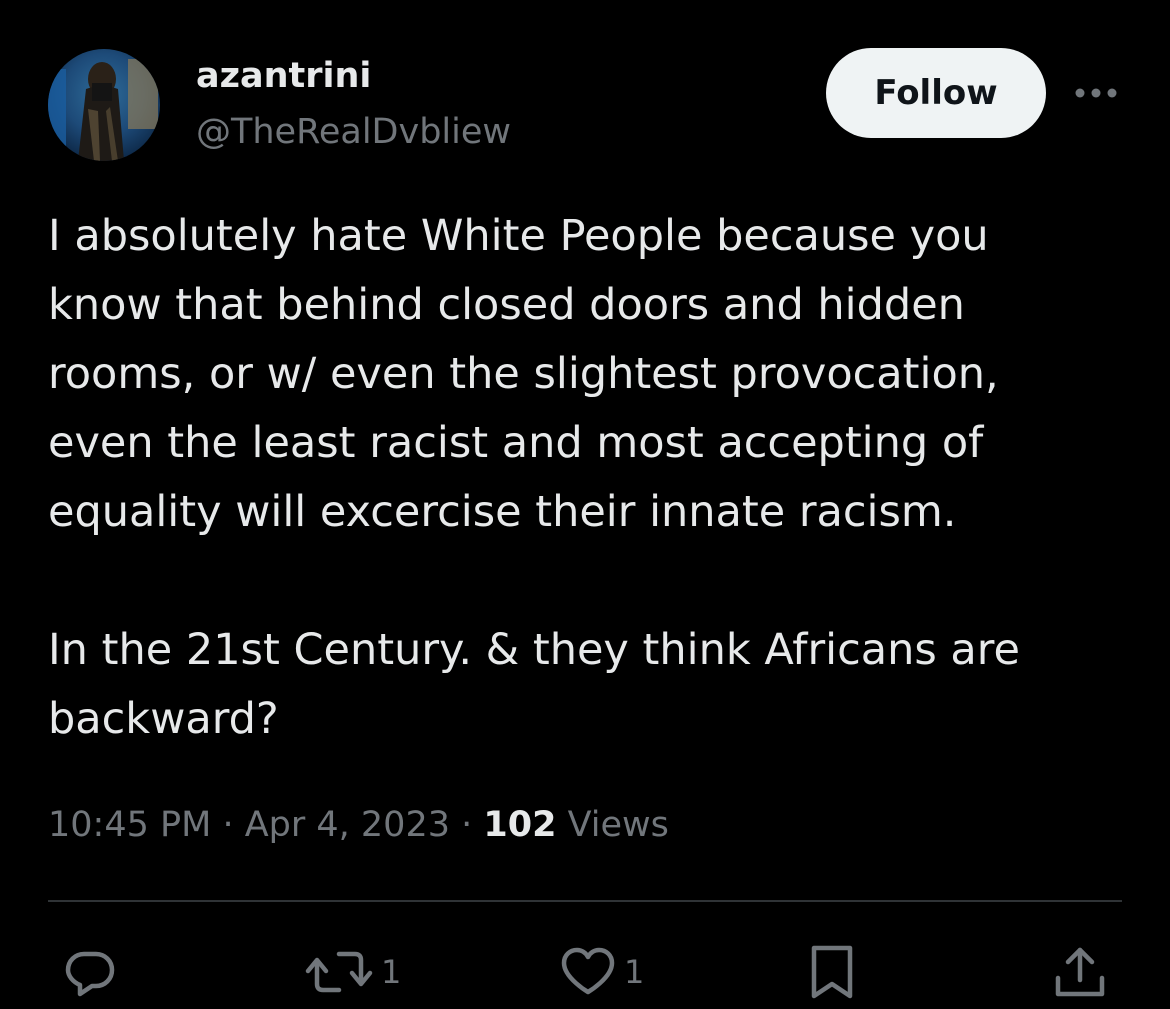  I want to click on tweet-text-line: backward?, so click(163, 719).